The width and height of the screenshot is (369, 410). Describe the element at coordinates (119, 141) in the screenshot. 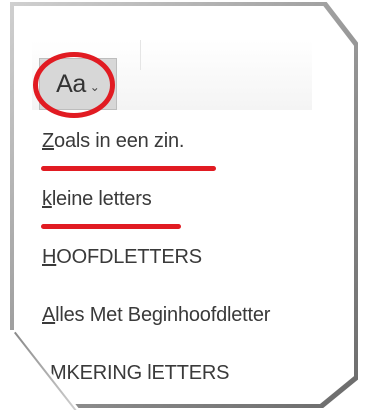

I see `menu-item-label: oals in een zin.` at that location.